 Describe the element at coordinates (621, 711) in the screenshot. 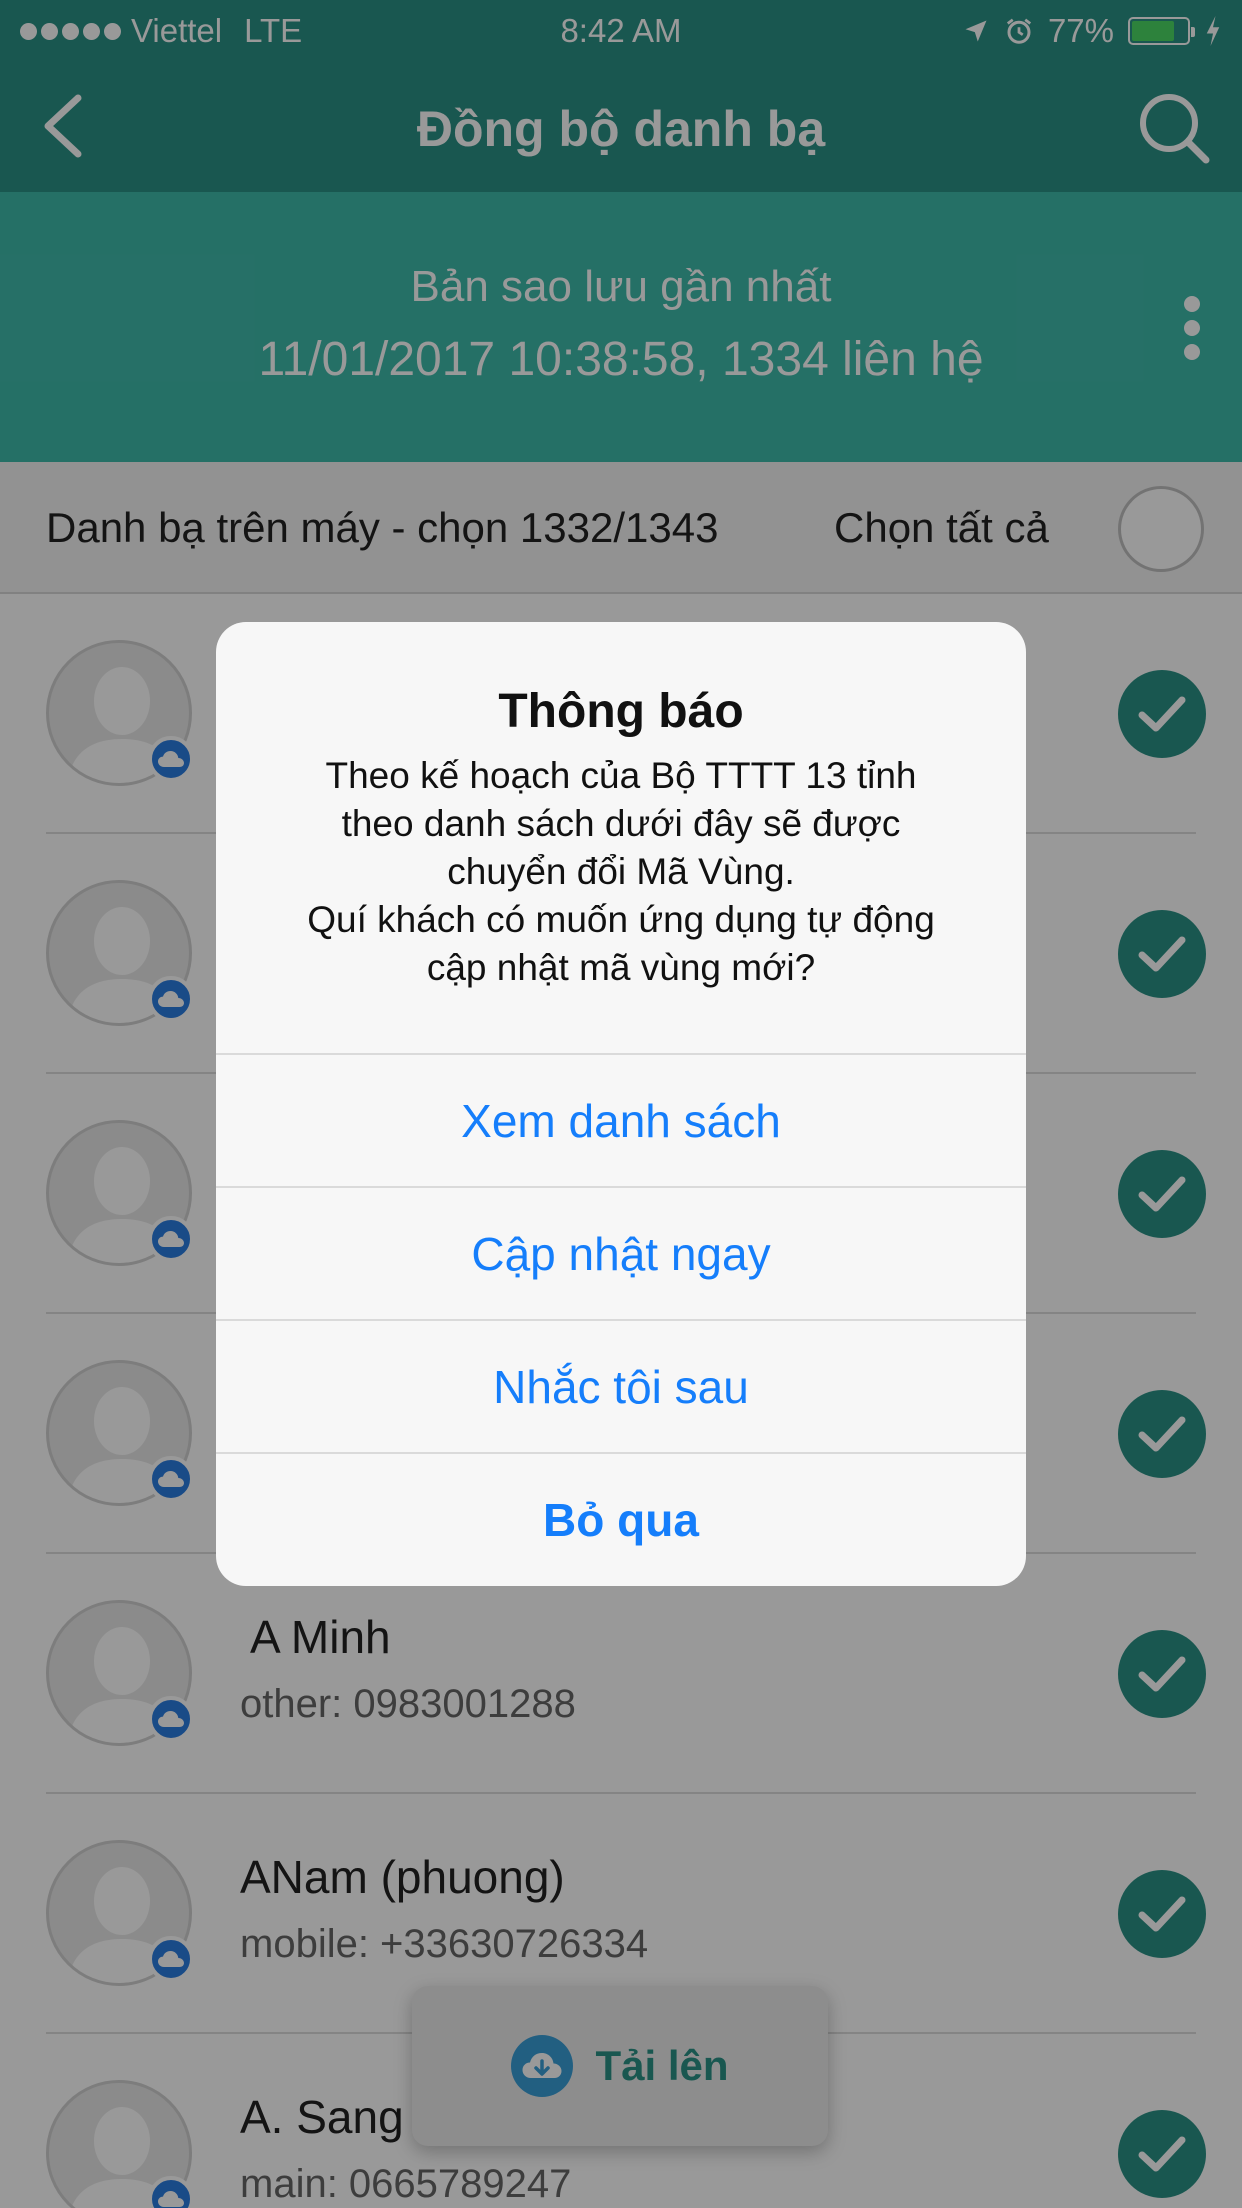

I see `dialog-title: Thông báo` at that location.